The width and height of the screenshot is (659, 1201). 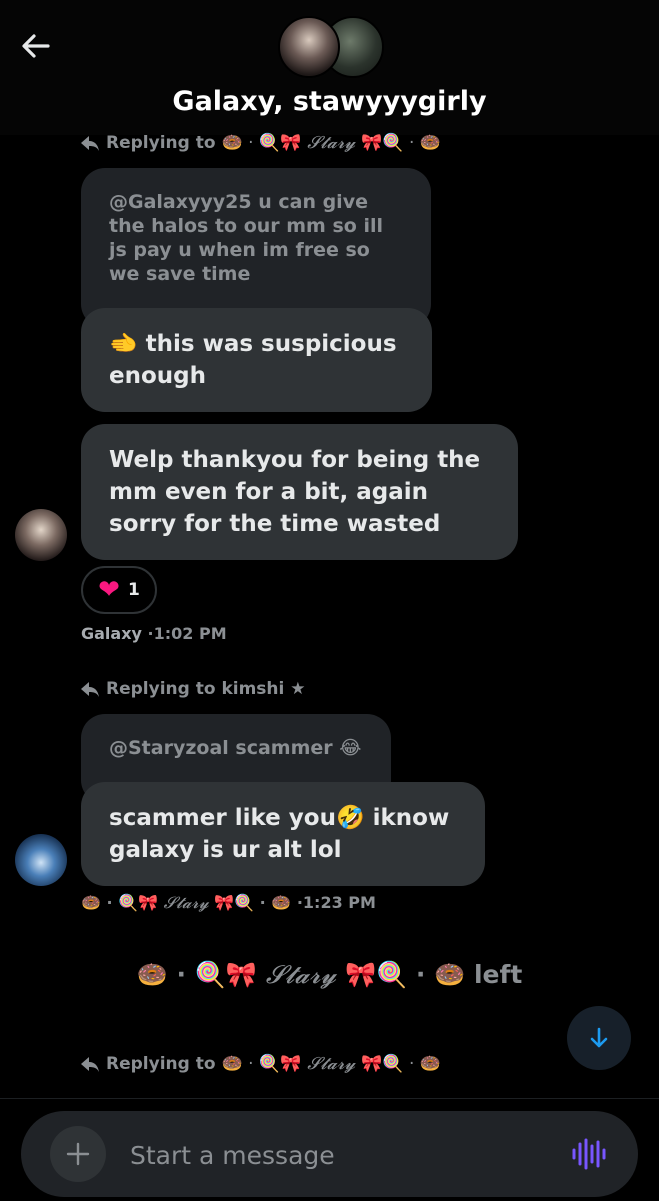 I want to click on timestamp: ·1:02 PM, so click(x=187, y=633).